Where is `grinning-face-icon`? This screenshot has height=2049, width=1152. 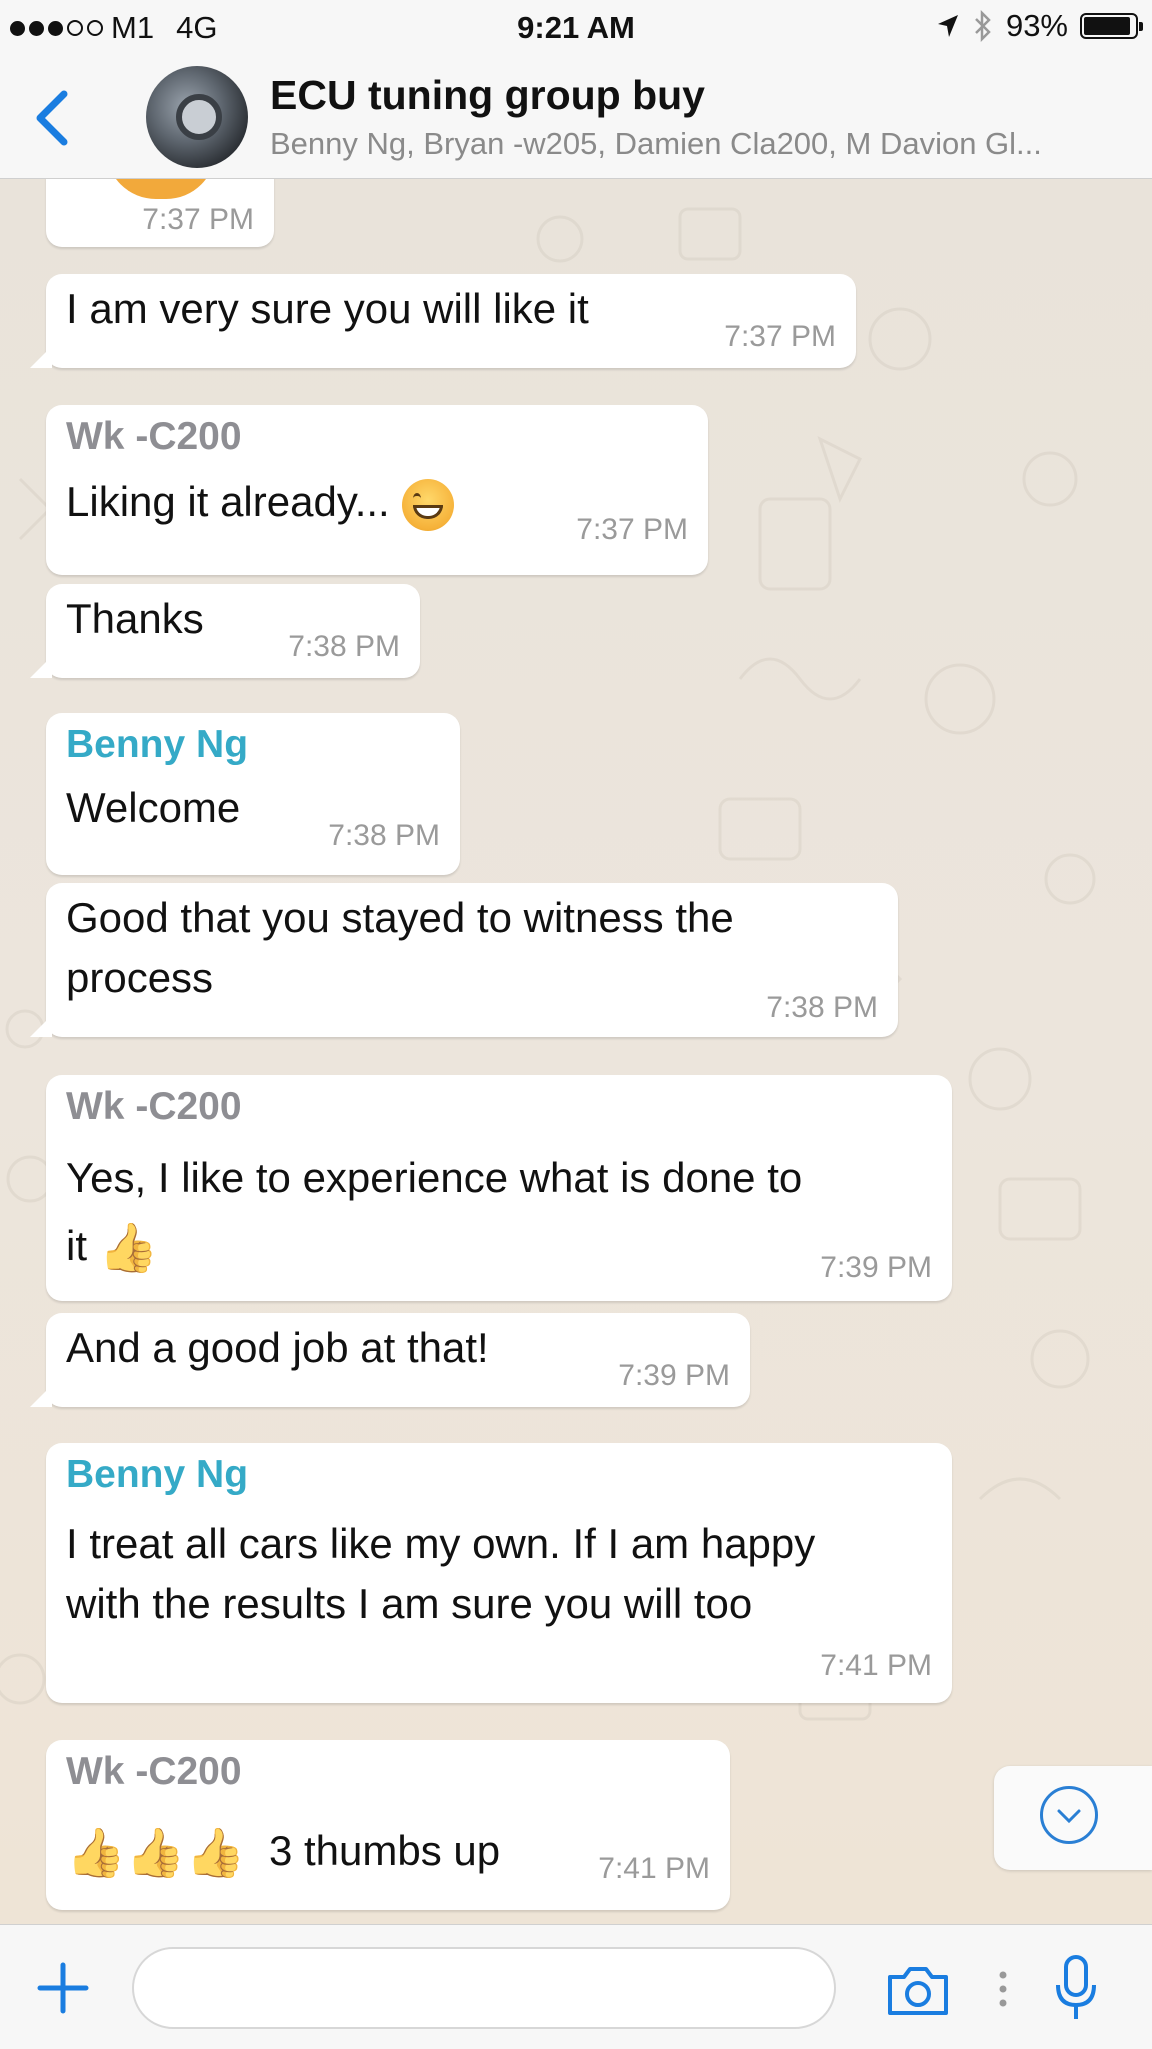
grinning-face-icon is located at coordinates (427, 504).